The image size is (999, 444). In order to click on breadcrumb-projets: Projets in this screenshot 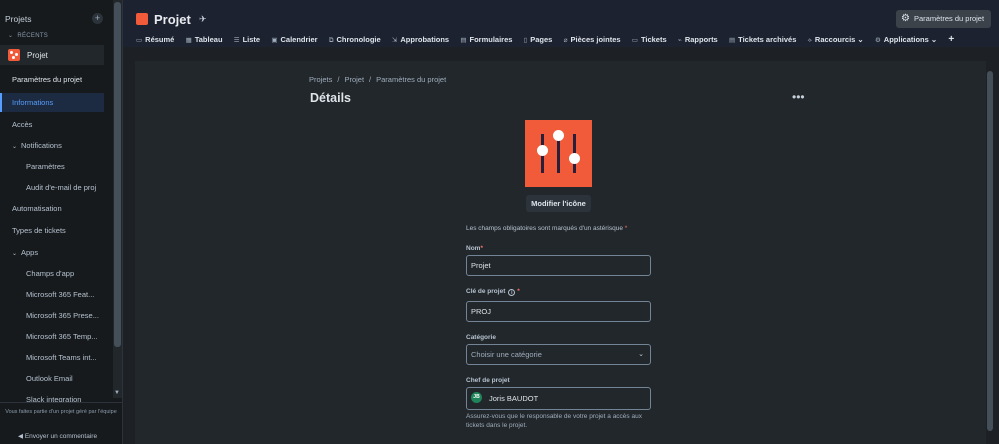, I will do `click(320, 79)`.